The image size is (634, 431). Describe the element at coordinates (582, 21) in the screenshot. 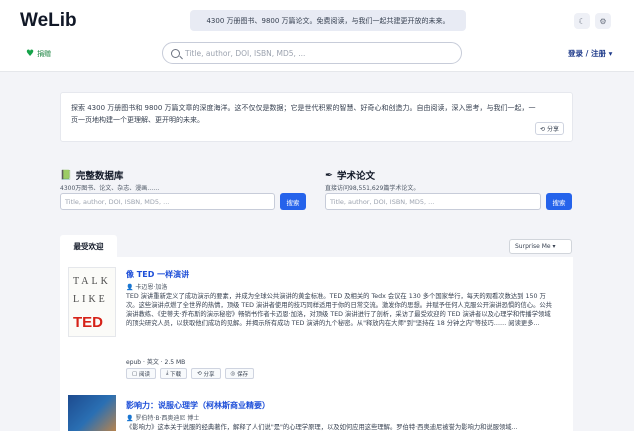

I see `theme-toggle-icon: ☾` at that location.